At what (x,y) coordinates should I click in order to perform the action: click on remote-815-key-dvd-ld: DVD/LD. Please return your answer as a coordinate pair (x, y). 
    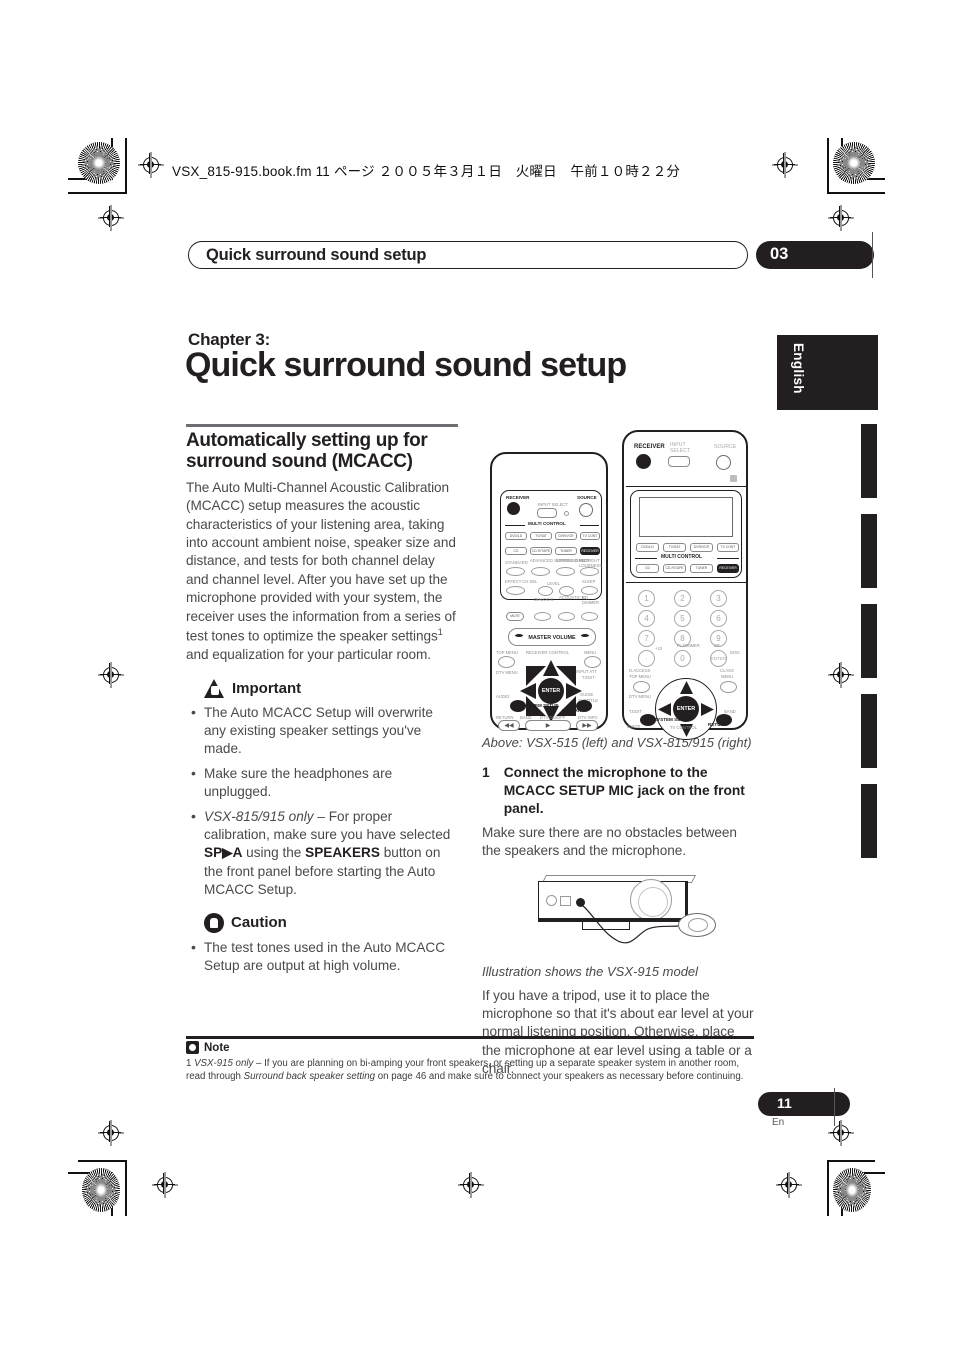
    Looking at the image, I should click on (647, 547).